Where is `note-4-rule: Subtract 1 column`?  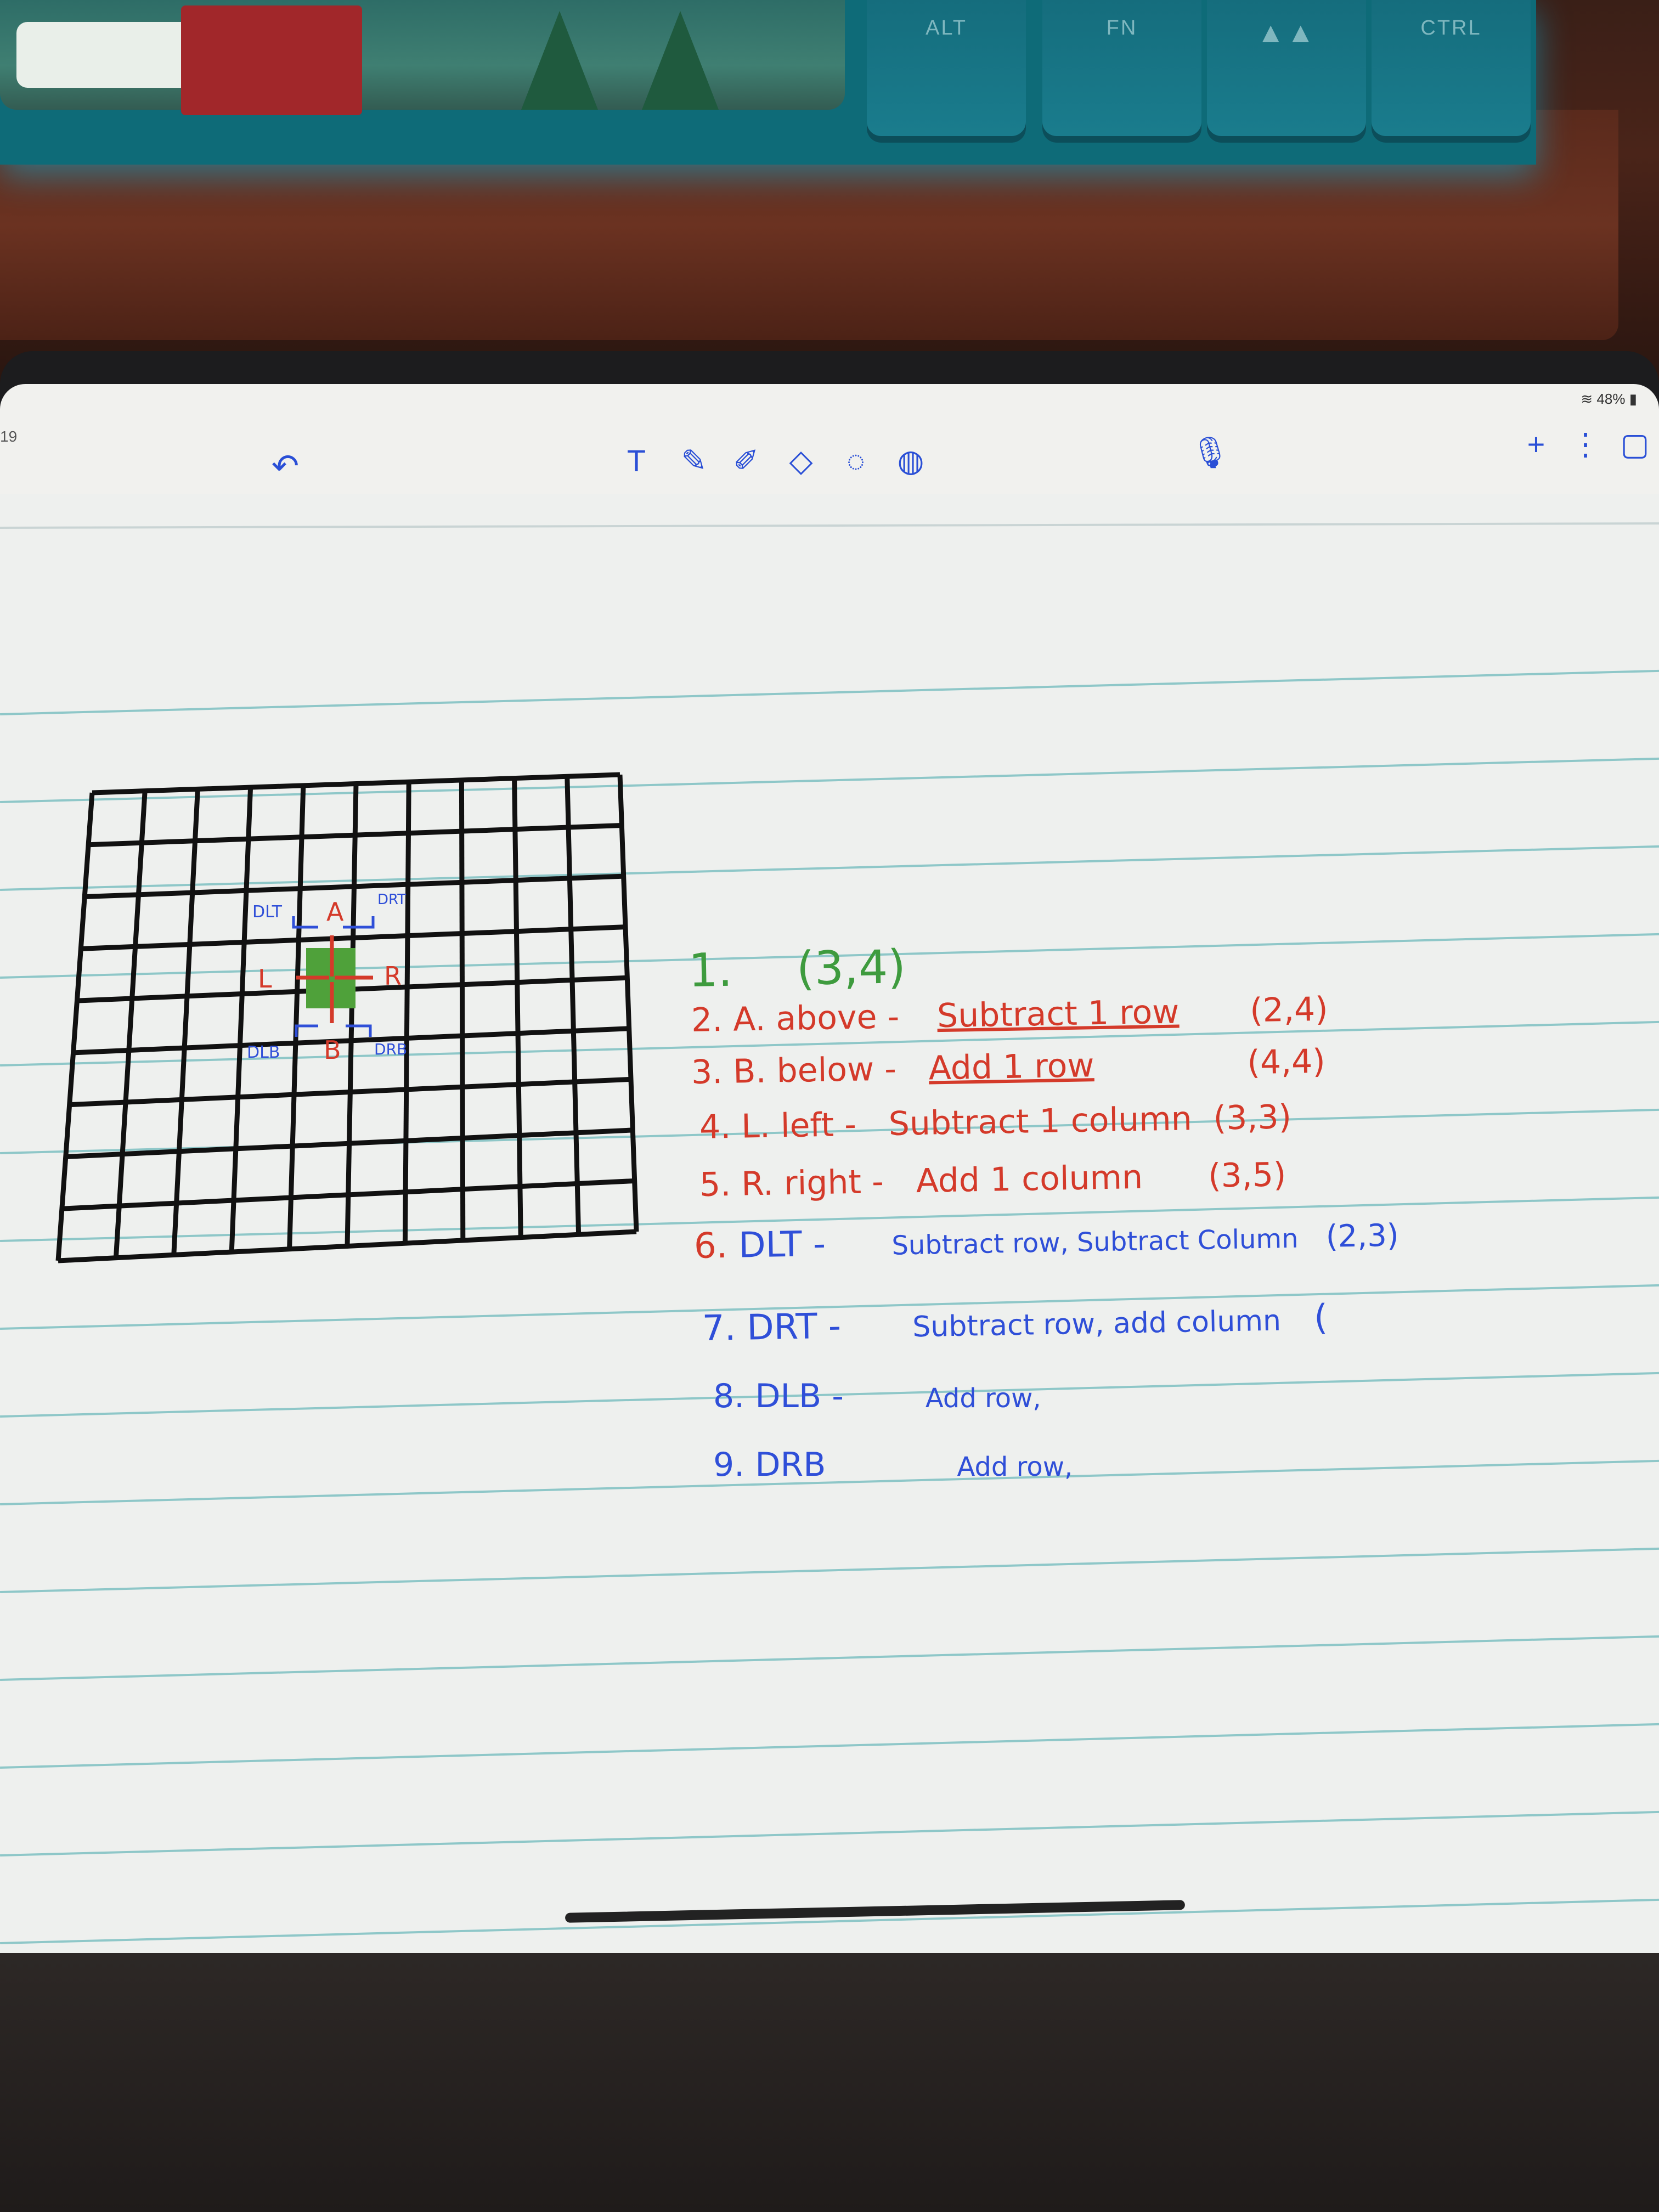 note-4-rule: Subtract 1 column is located at coordinates (1040, 1121).